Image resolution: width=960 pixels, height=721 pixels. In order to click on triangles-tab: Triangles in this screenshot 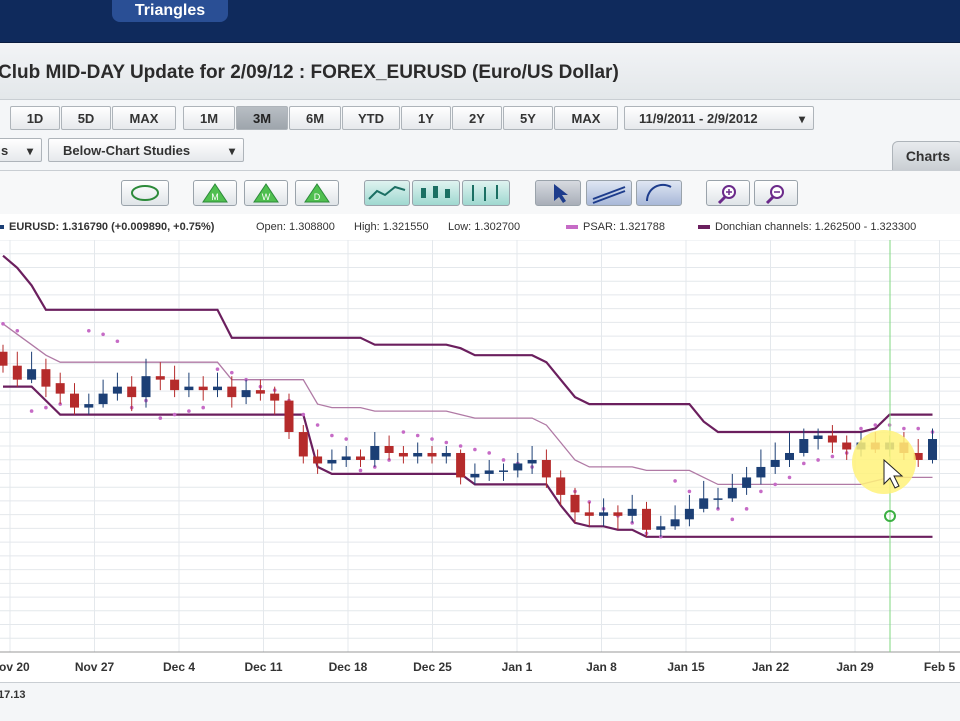, I will do `click(170, 11)`.